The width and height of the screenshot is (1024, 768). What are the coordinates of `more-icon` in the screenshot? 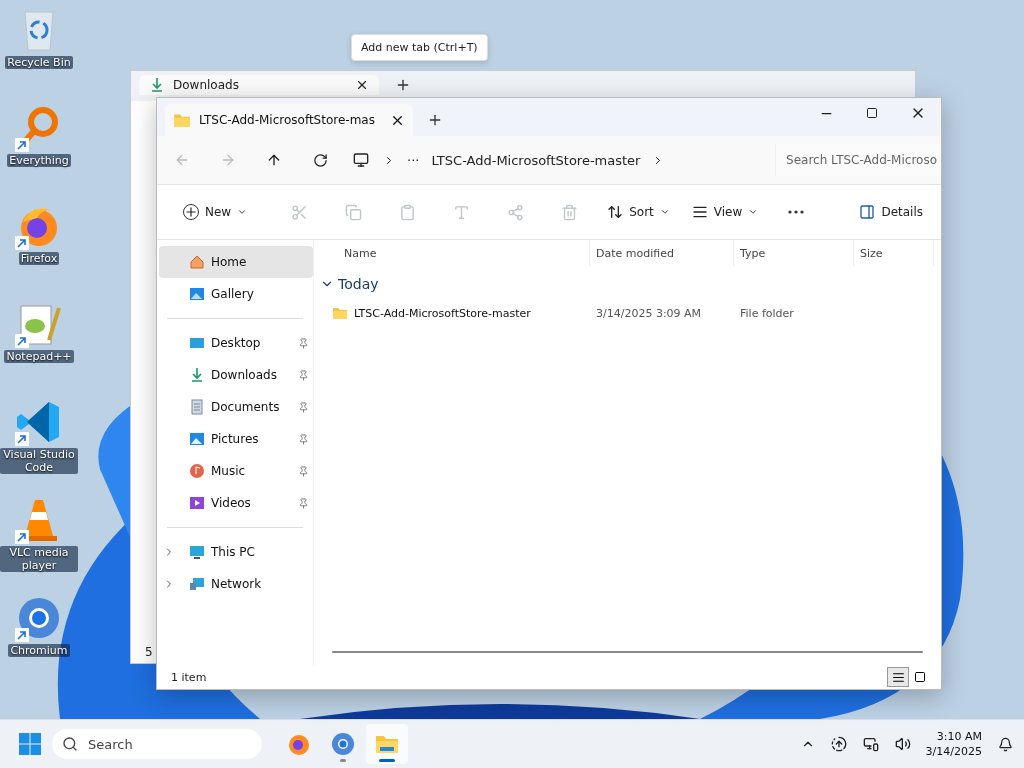 It's located at (796, 212).